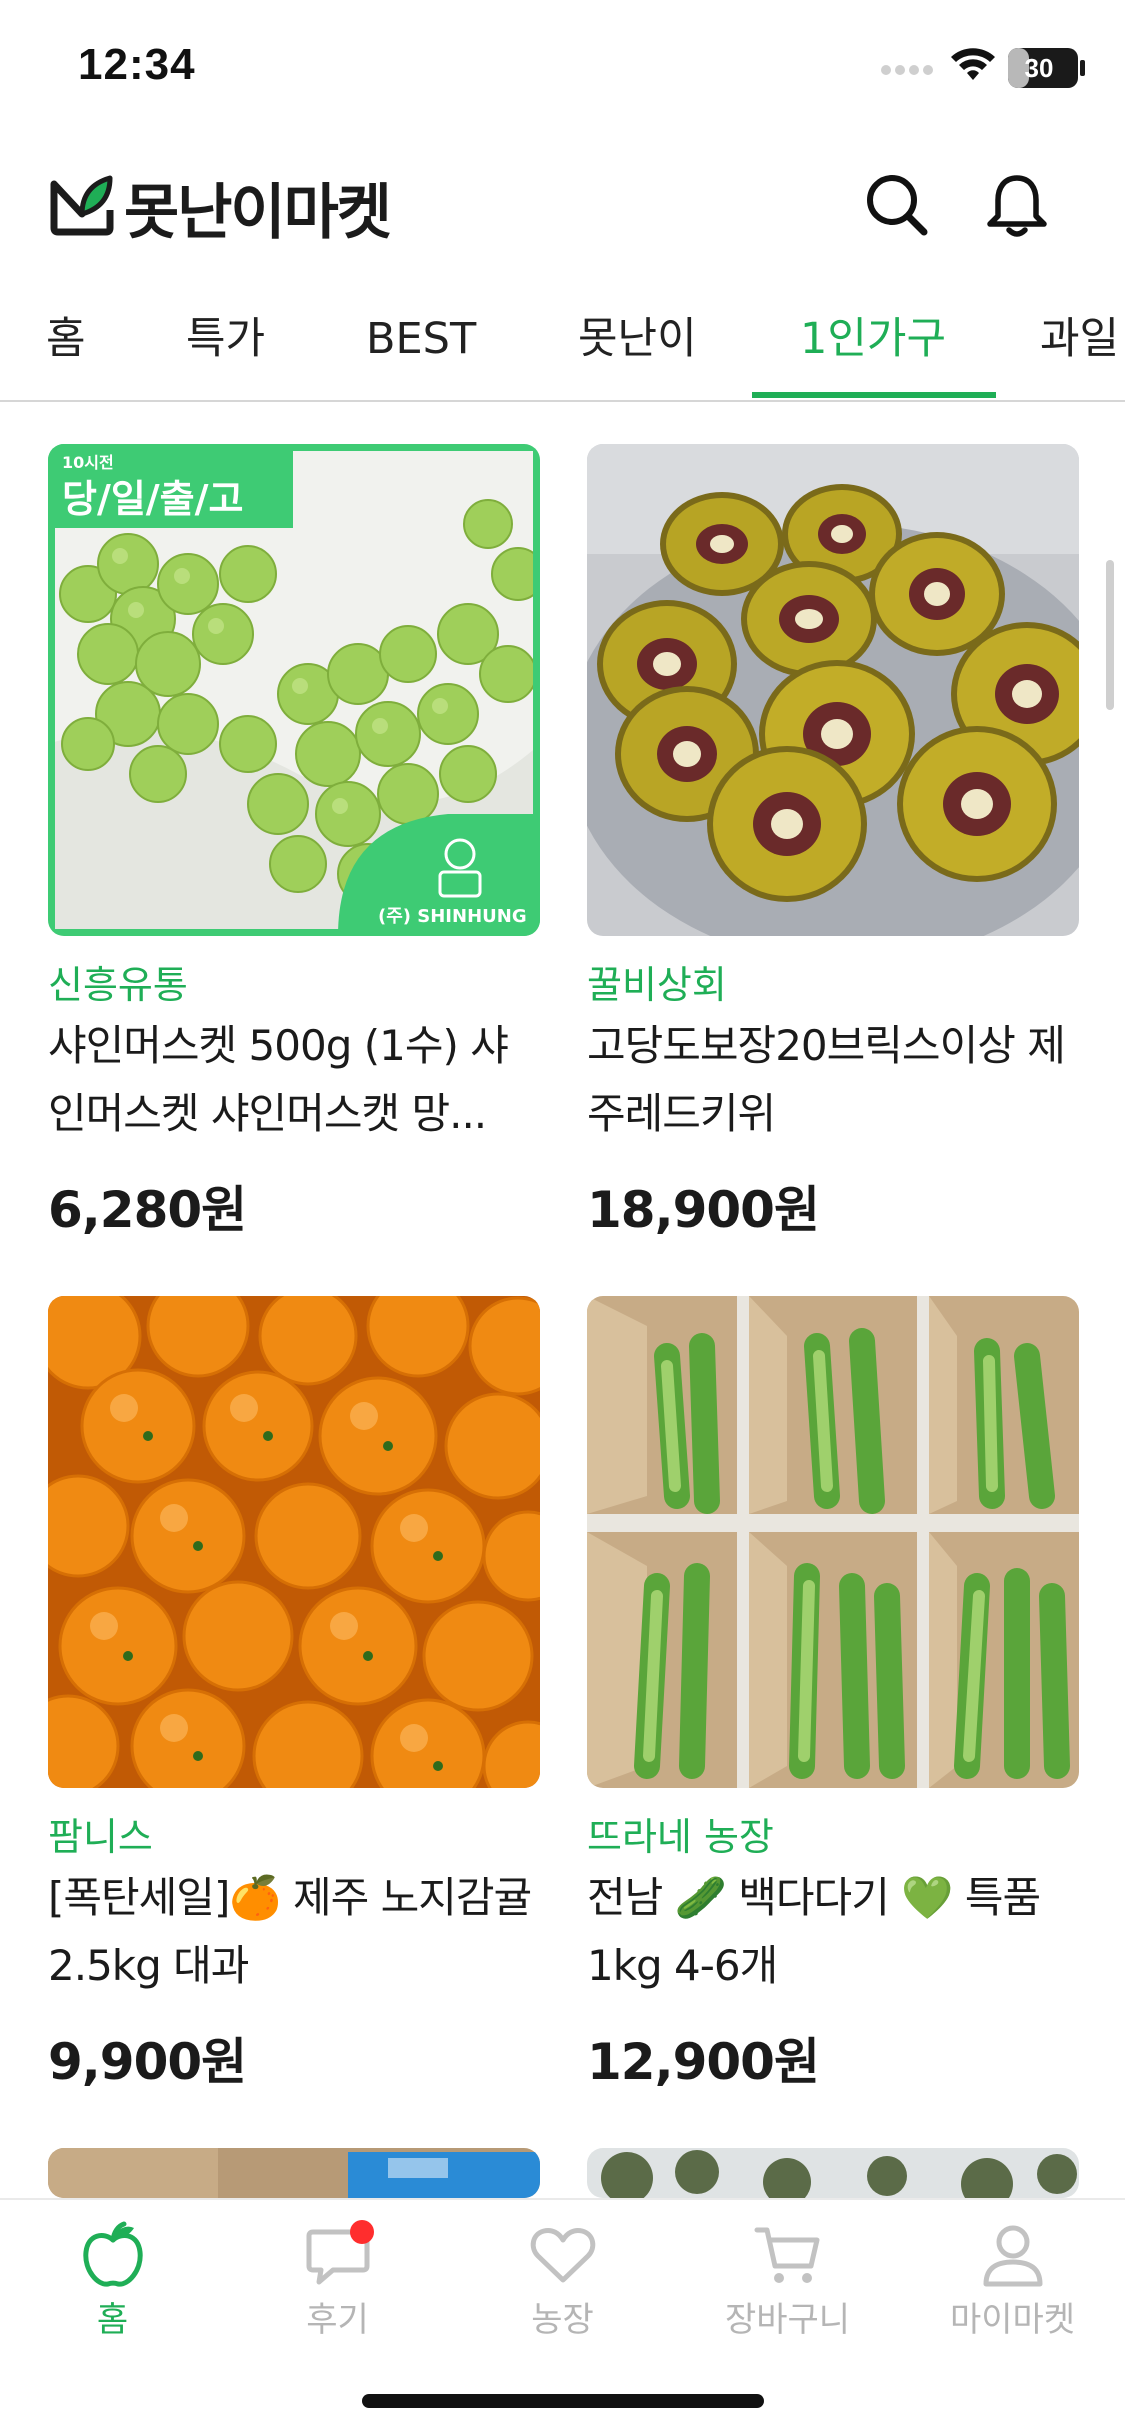 Image resolution: width=1125 pixels, height=2436 pixels. Describe the element at coordinates (1079, 339) in the screenshot. I see `category-tab-fruit: 과일` at that location.